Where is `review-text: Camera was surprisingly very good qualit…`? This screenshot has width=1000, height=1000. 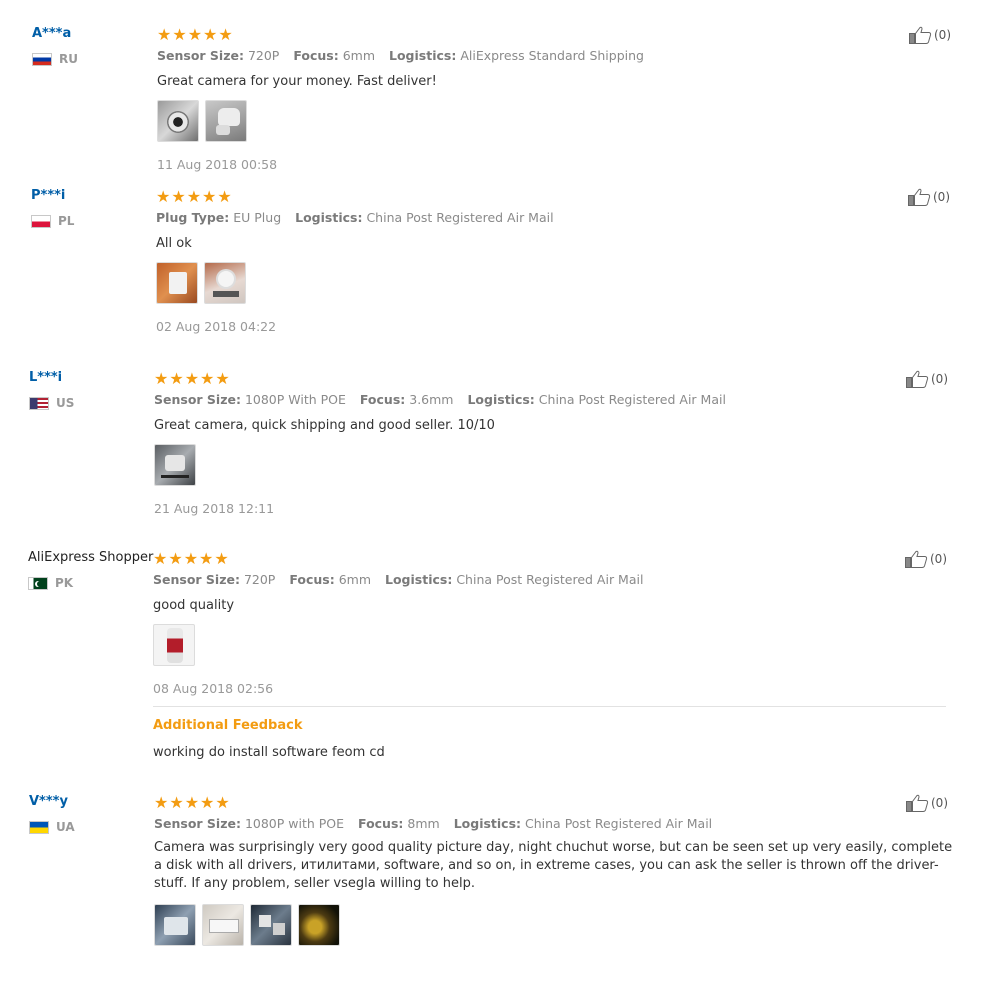 review-text: Camera was surprisingly very good qualit… is located at coordinates (553, 865).